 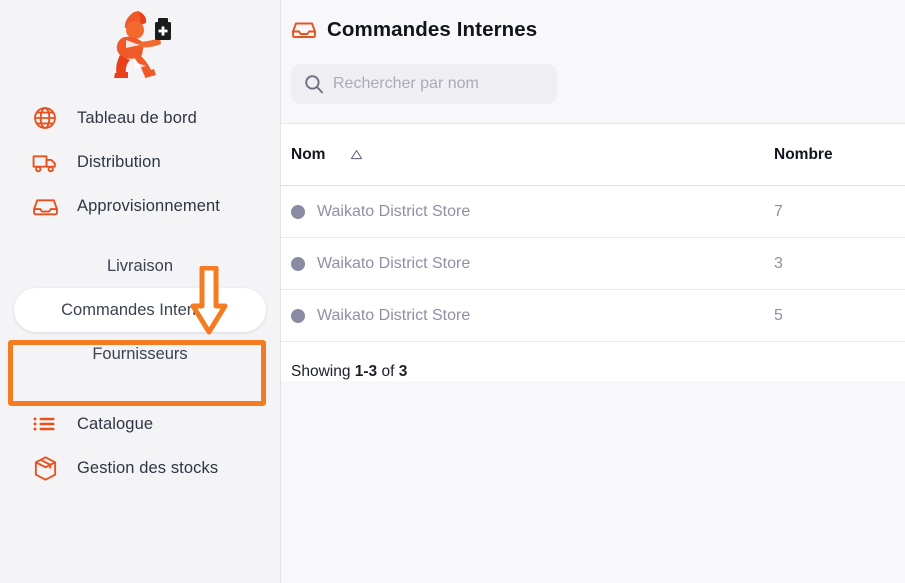 I want to click on sidebar-item-commandes-internes: Commandes Internes, so click(x=140, y=310).